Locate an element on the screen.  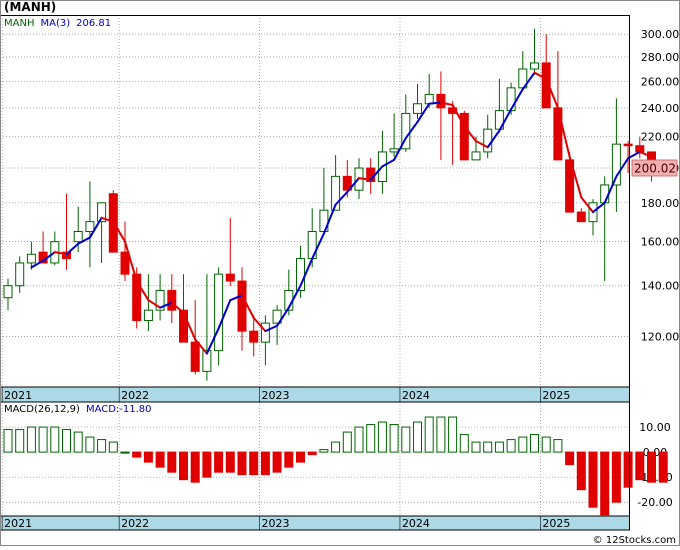
macd-legend: MACD(26,12,9) MACD:-11.80 is located at coordinates (78, 409).